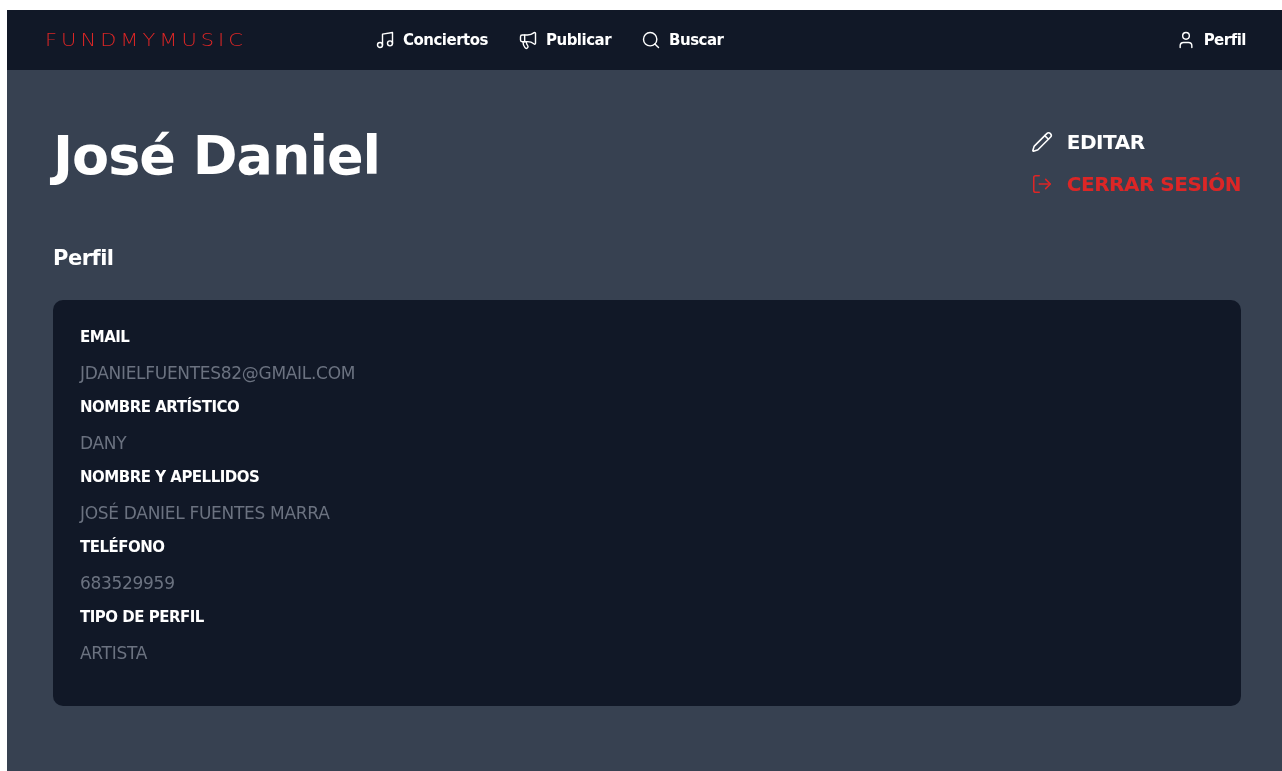  Describe the element at coordinates (205, 513) in the screenshot. I see `field-value: JOSÉ DANIEL FUENTES MARRA` at that location.